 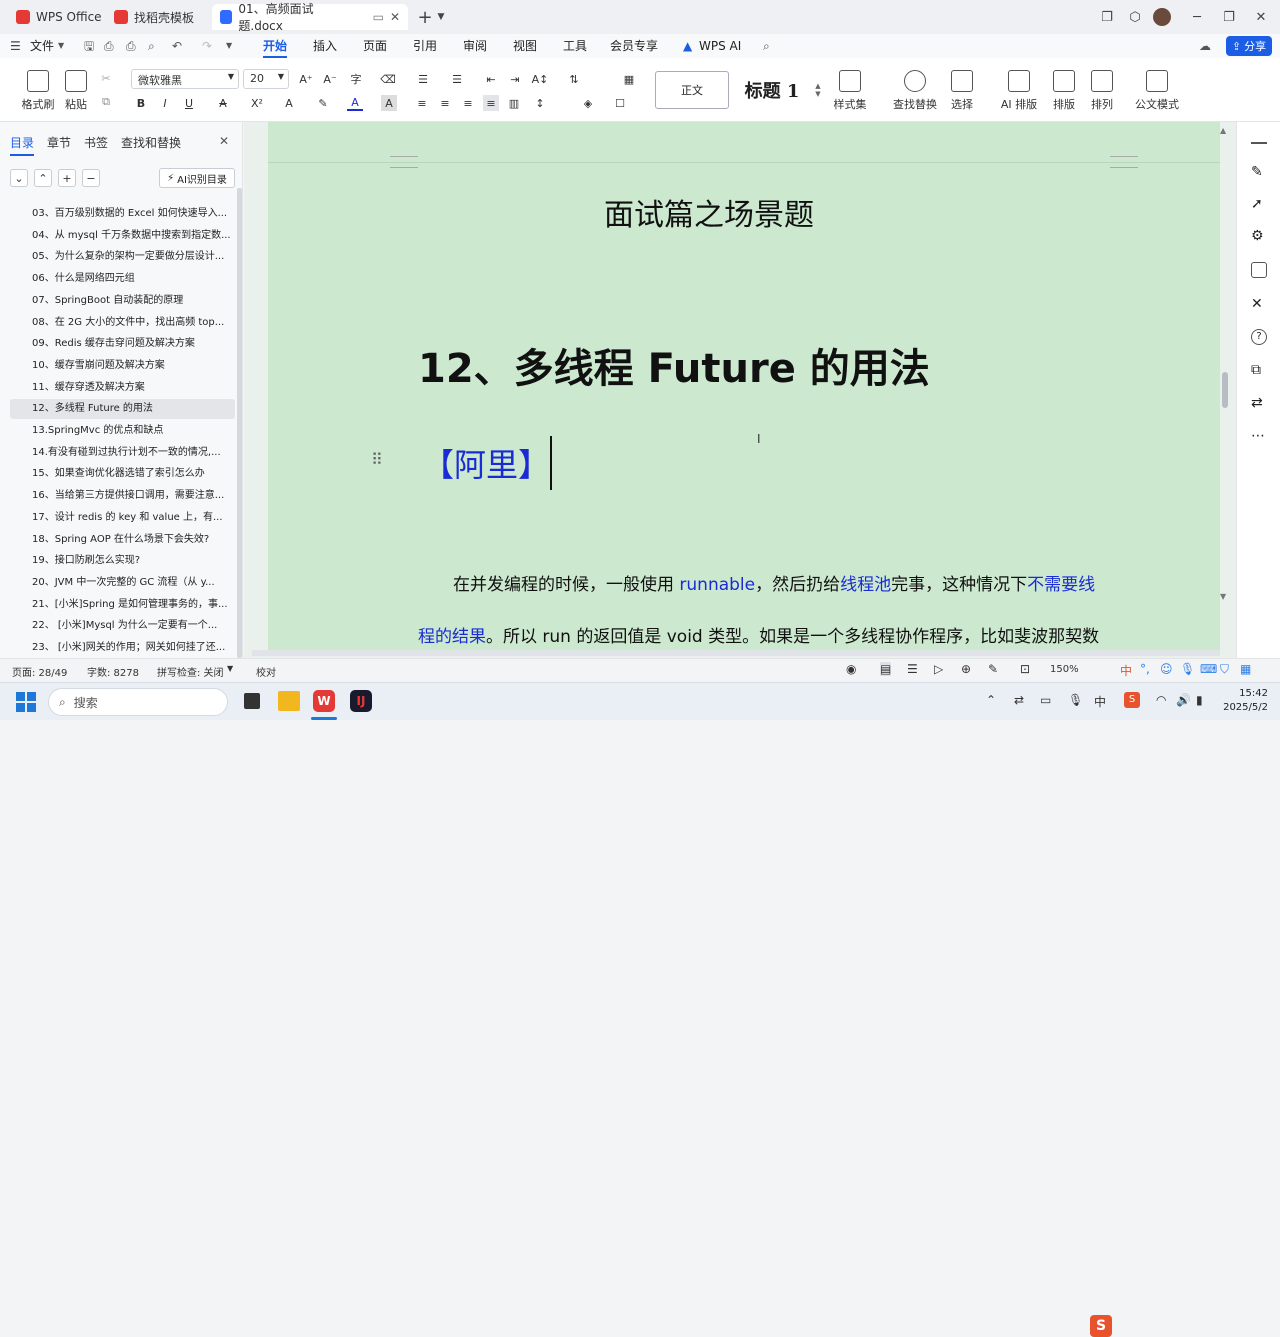 What do you see at coordinates (425, 46) in the screenshot?
I see `menu-reference: 引用` at bounding box center [425, 46].